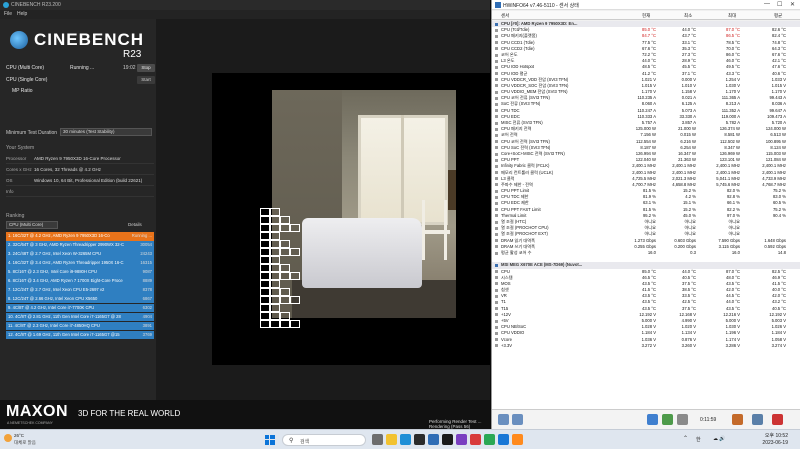 The height and width of the screenshot is (449, 800). What do you see at coordinates (419, 439) in the screenshot?
I see `cinebench-taskbar-icon` at bounding box center [419, 439].